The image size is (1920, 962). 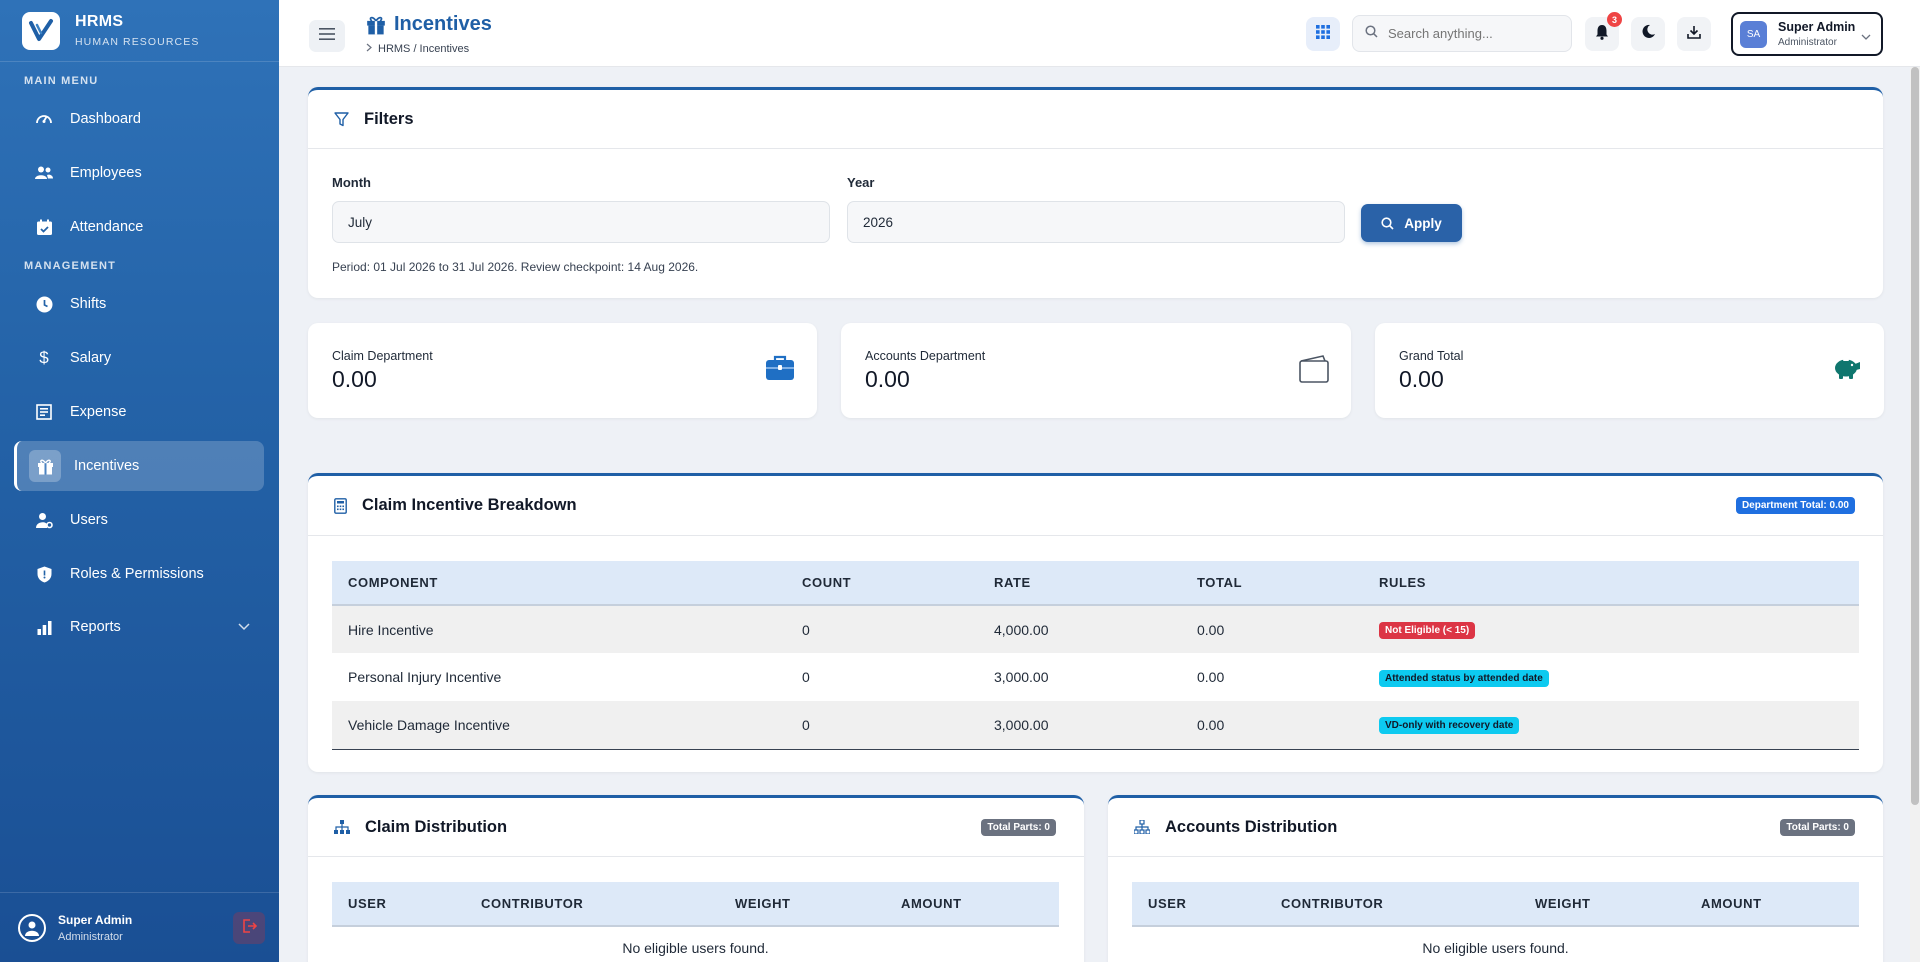 I want to click on sidebar-item-dashboard: Dashboard, so click(x=139, y=119).